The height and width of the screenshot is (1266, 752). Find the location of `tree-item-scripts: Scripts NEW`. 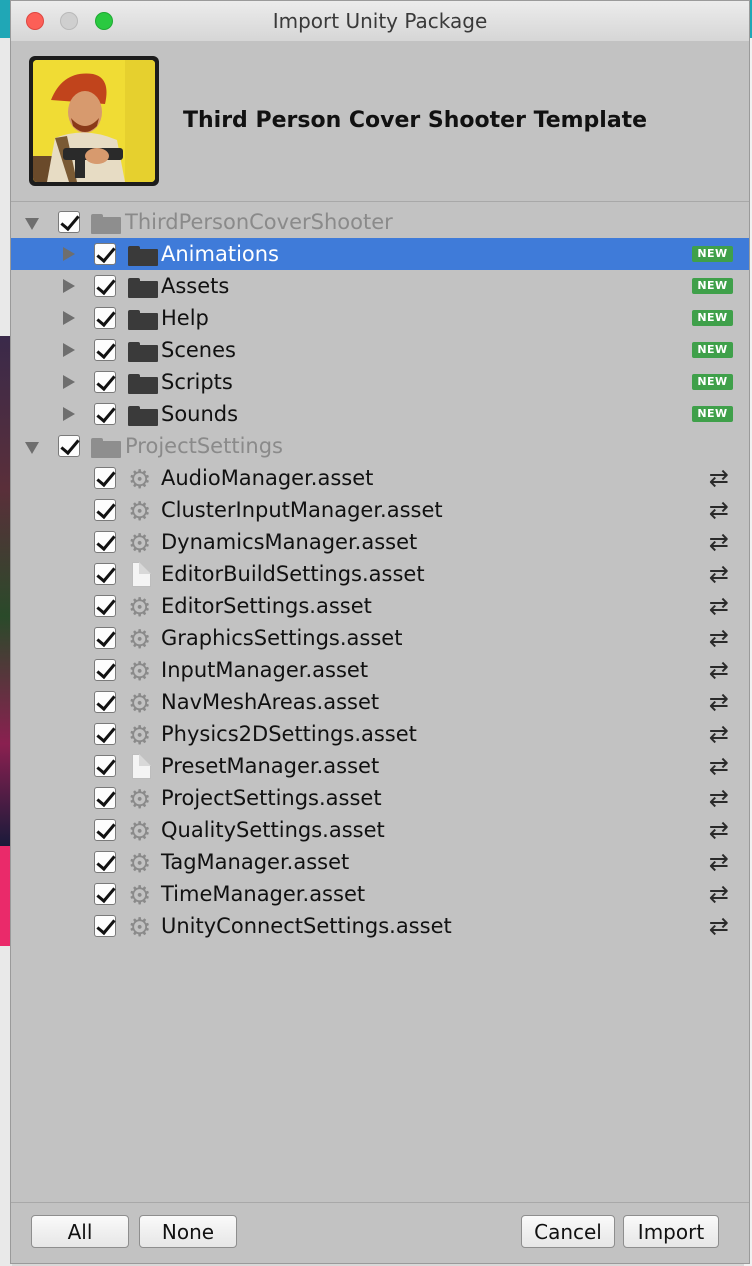

tree-item-scripts: Scripts NEW is located at coordinates (380, 382).